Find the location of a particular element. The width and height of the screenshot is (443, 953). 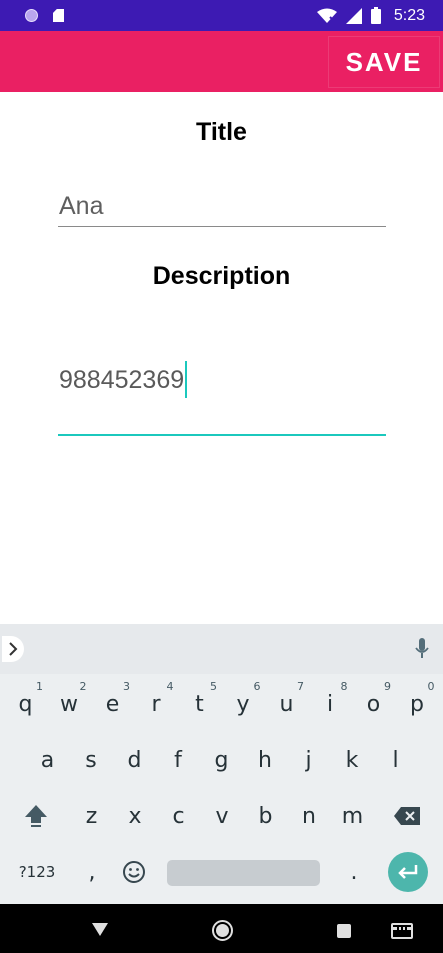

symbols-key: ?123 is located at coordinates (37, 872).